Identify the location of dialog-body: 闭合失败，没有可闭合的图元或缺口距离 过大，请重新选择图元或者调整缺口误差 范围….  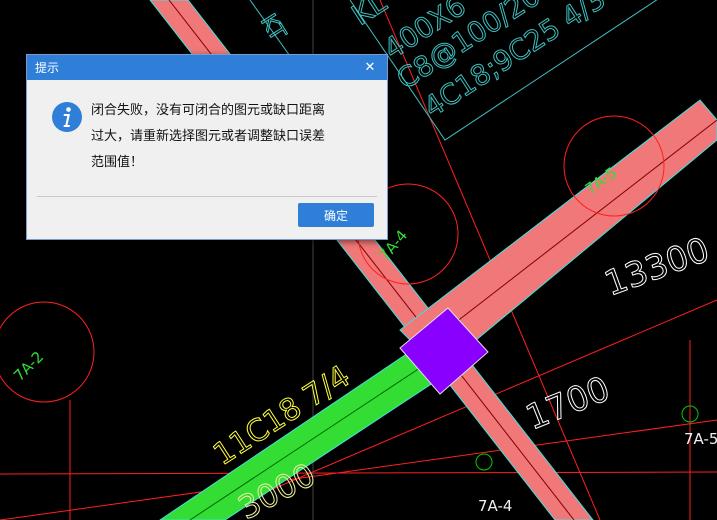
(207, 138).